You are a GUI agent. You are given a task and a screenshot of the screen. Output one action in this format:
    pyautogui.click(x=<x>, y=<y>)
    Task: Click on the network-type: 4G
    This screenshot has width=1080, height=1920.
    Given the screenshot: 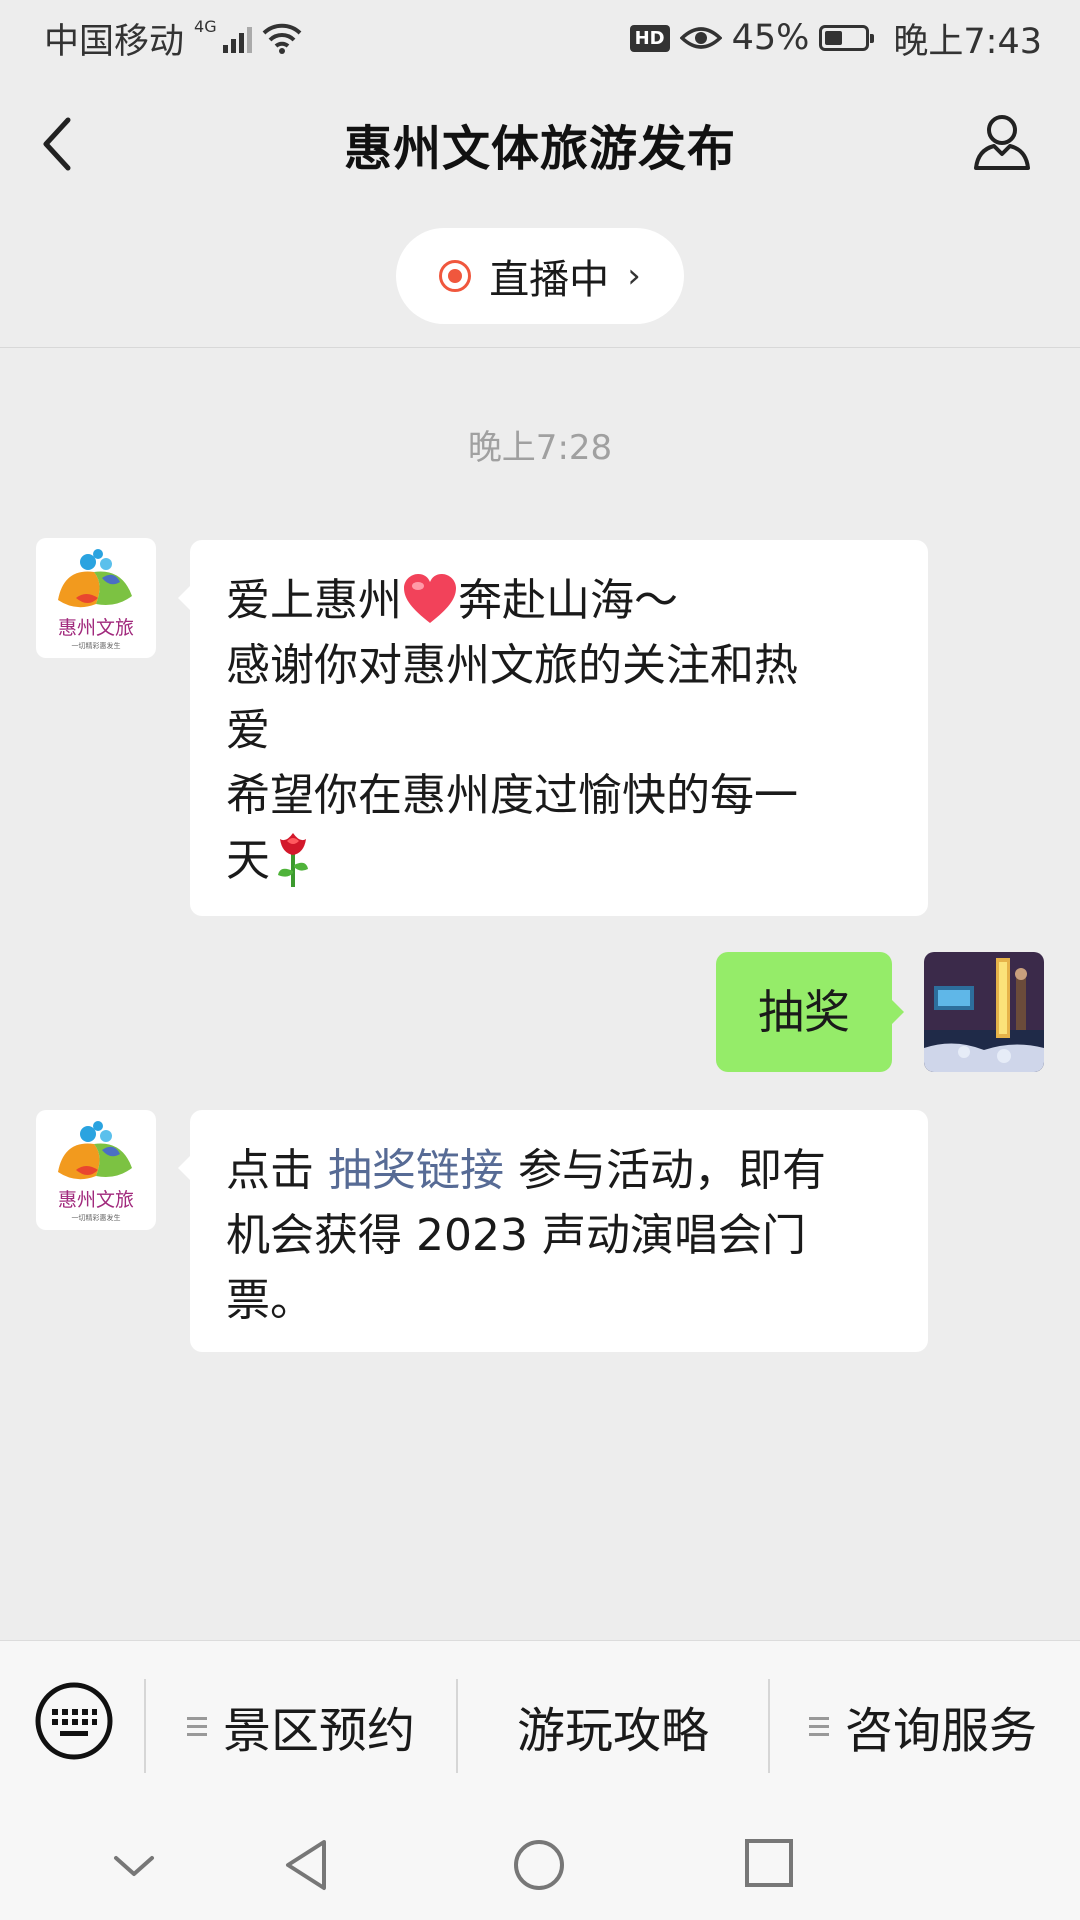 What is the action you would take?
    pyautogui.click(x=205, y=26)
    